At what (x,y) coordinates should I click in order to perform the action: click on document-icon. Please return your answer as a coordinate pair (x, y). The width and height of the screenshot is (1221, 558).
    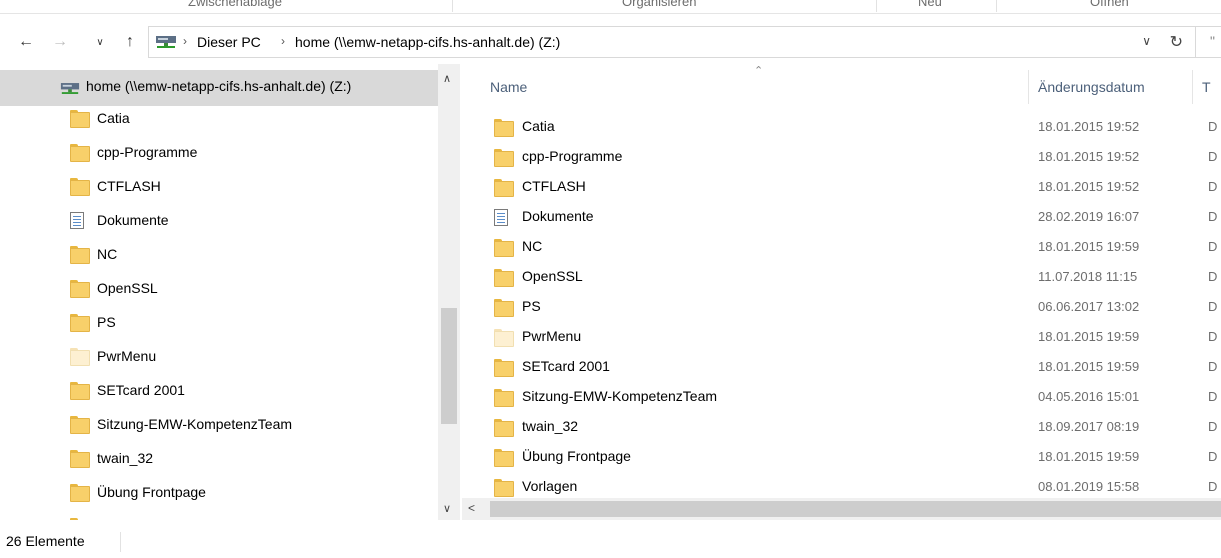
    Looking at the image, I should click on (77, 220).